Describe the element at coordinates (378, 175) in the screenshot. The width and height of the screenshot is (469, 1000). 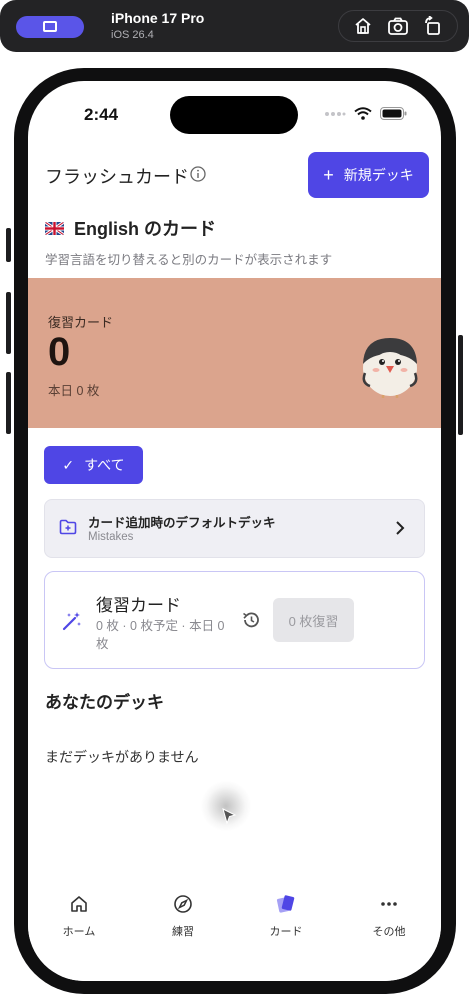
I see `new-deck-label: 新規デッキ` at that location.